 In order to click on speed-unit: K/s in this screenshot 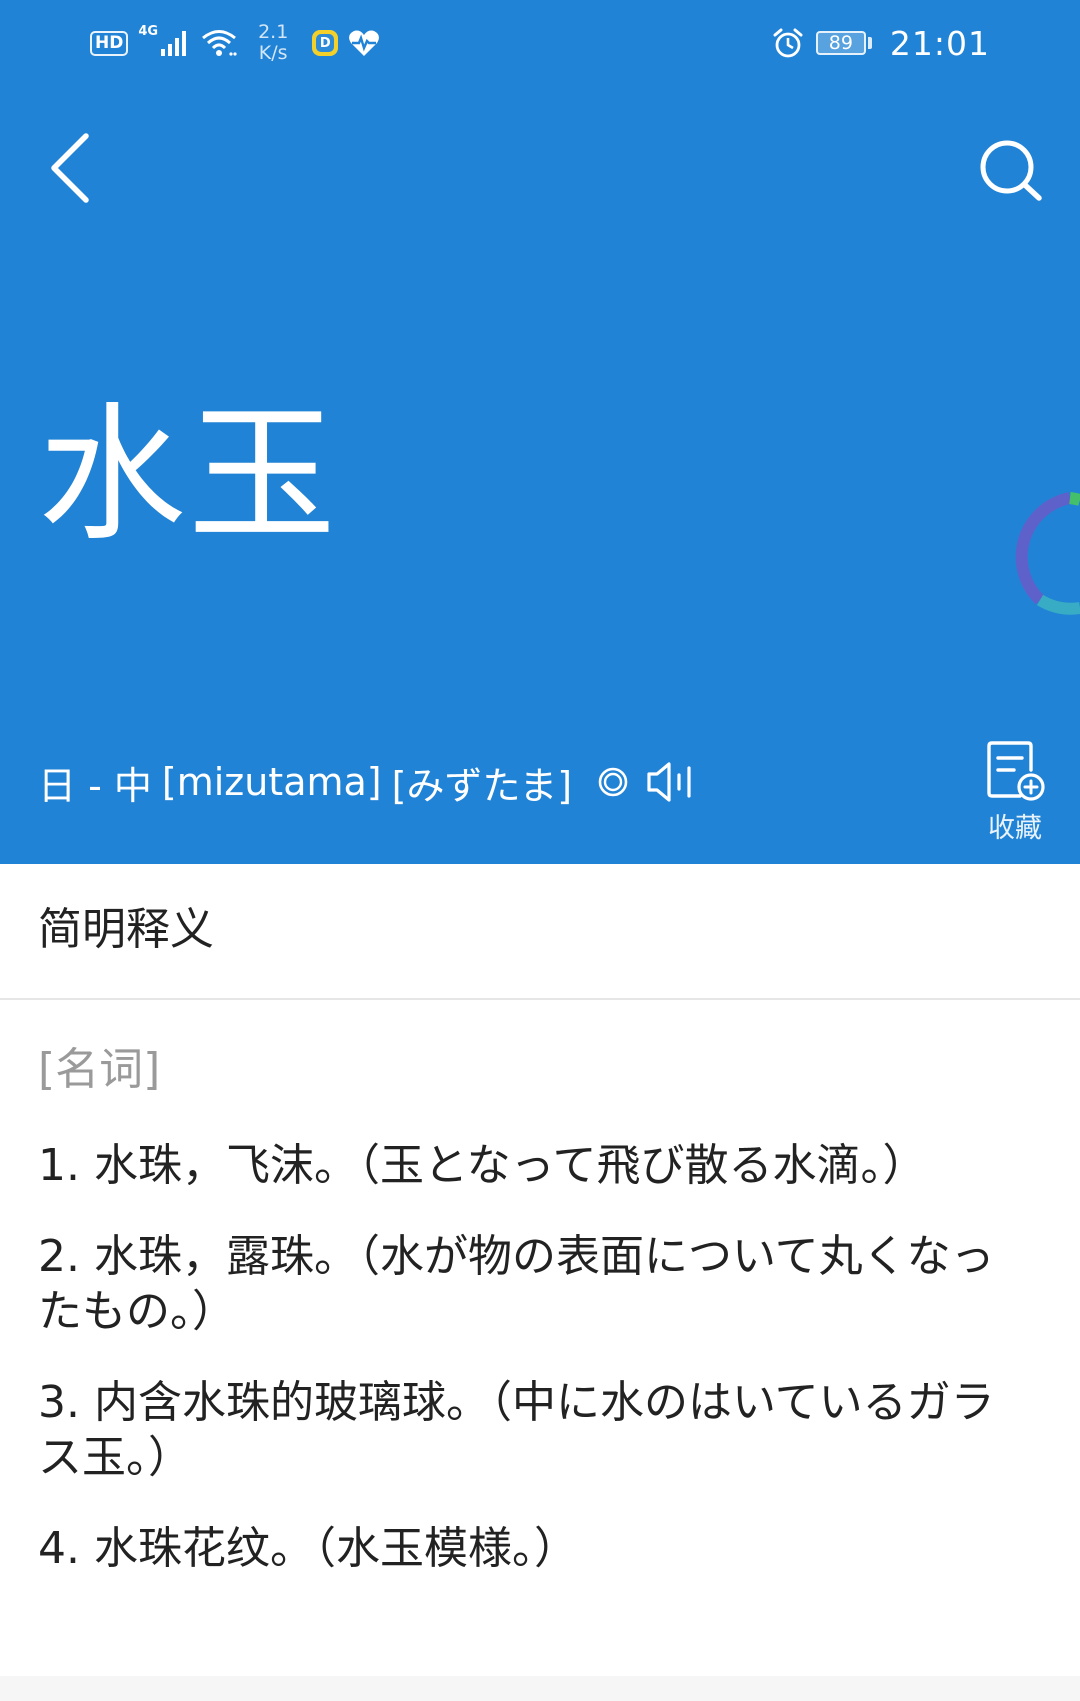, I will do `click(273, 53)`.